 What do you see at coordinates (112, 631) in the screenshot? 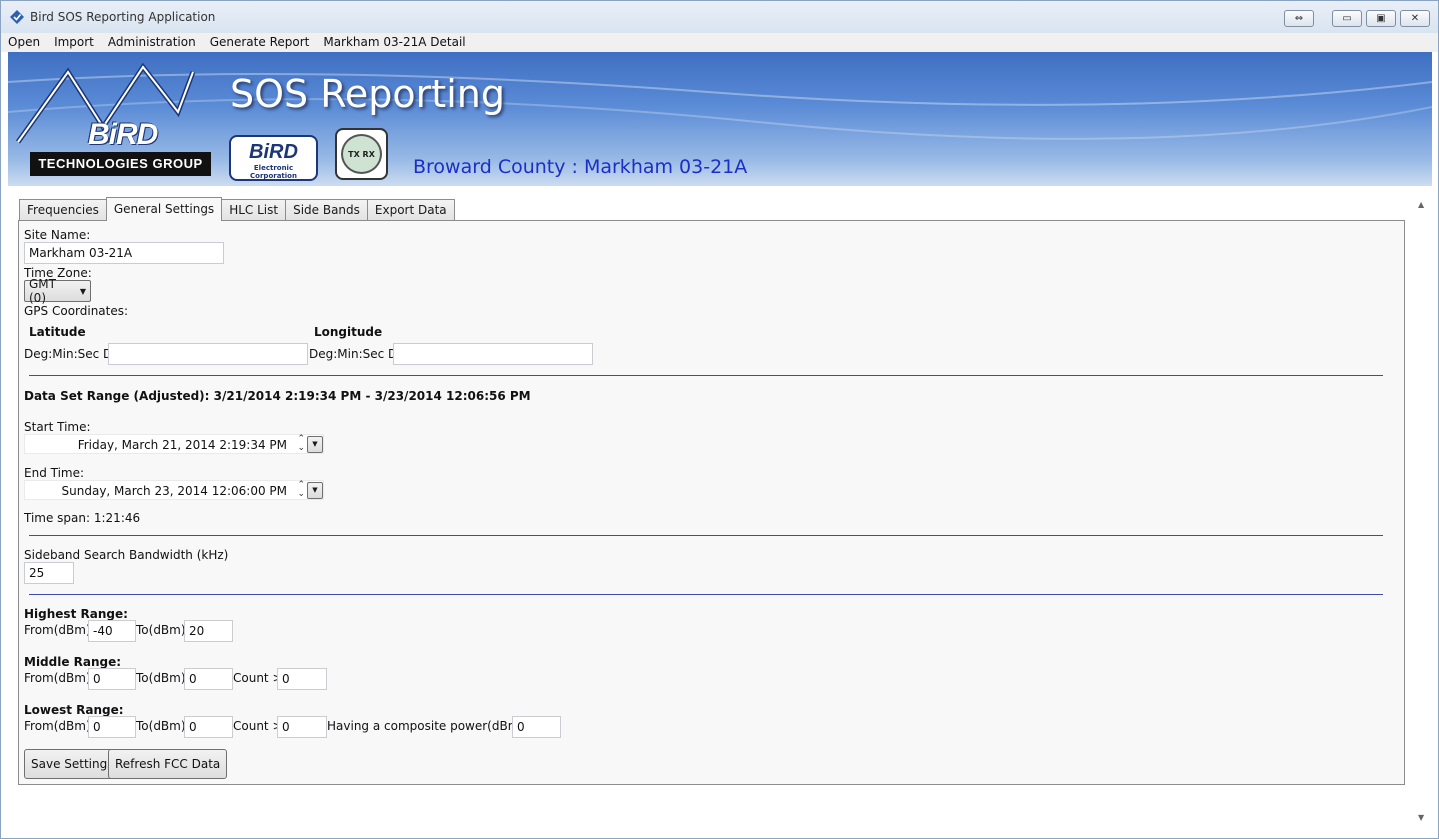
I see `highest-from-input: -40` at bounding box center [112, 631].